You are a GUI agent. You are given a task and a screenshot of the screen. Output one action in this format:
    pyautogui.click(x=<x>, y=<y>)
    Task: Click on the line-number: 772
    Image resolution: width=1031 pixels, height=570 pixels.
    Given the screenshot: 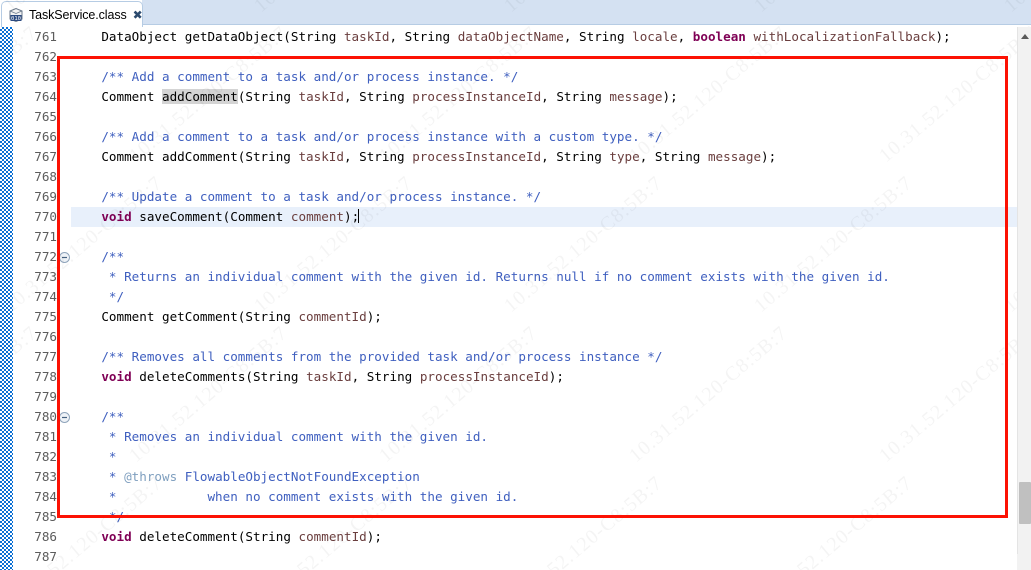 What is the action you would take?
    pyautogui.click(x=45, y=256)
    